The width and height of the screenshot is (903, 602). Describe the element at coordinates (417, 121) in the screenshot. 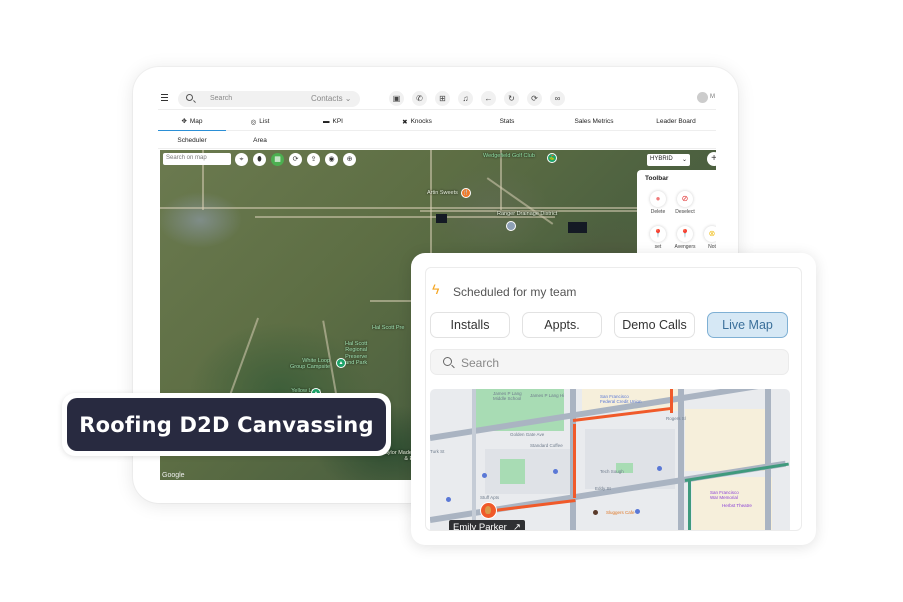

I see `tab-knocks: ✖ Knocks` at that location.